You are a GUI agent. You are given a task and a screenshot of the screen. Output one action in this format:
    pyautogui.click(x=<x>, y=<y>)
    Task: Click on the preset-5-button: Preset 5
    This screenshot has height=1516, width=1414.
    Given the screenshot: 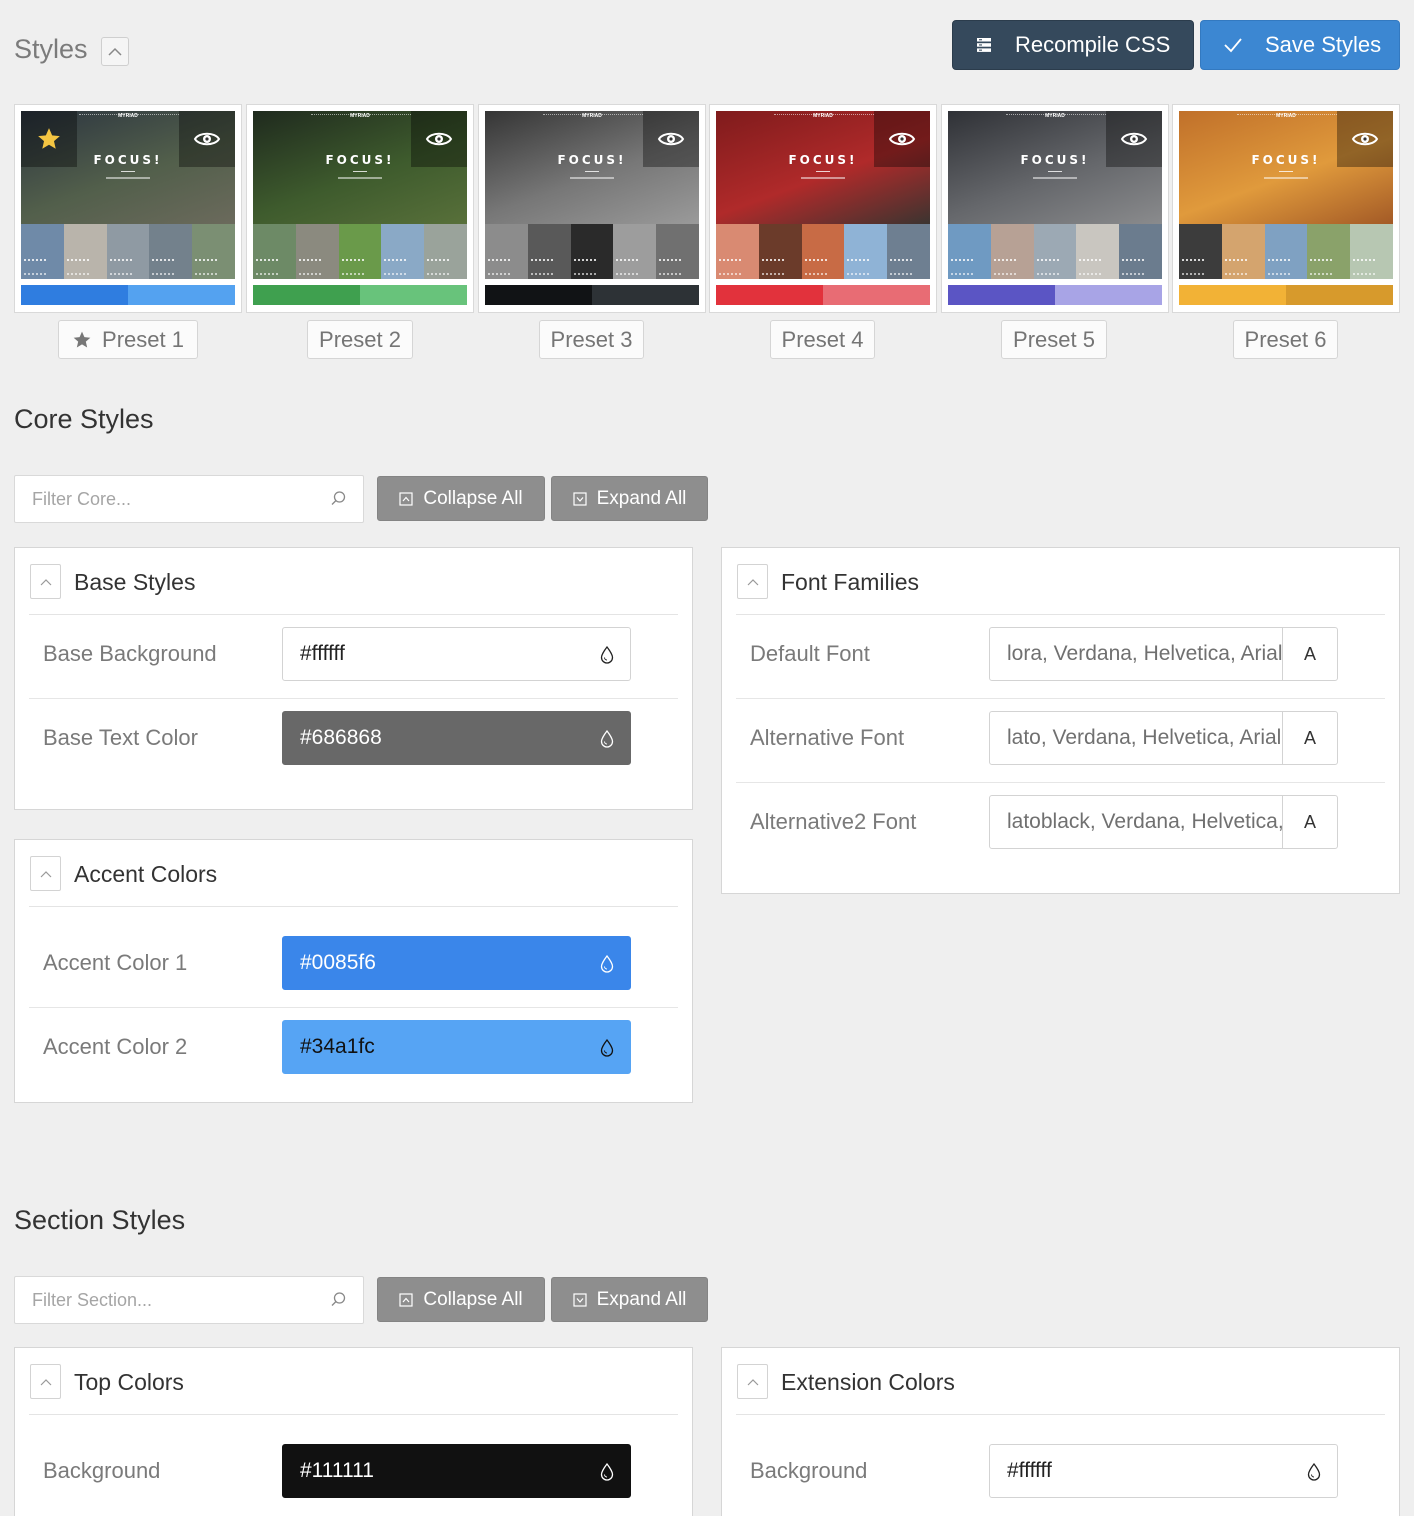 What is the action you would take?
    pyautogui.click(x=1054, y=339)
    